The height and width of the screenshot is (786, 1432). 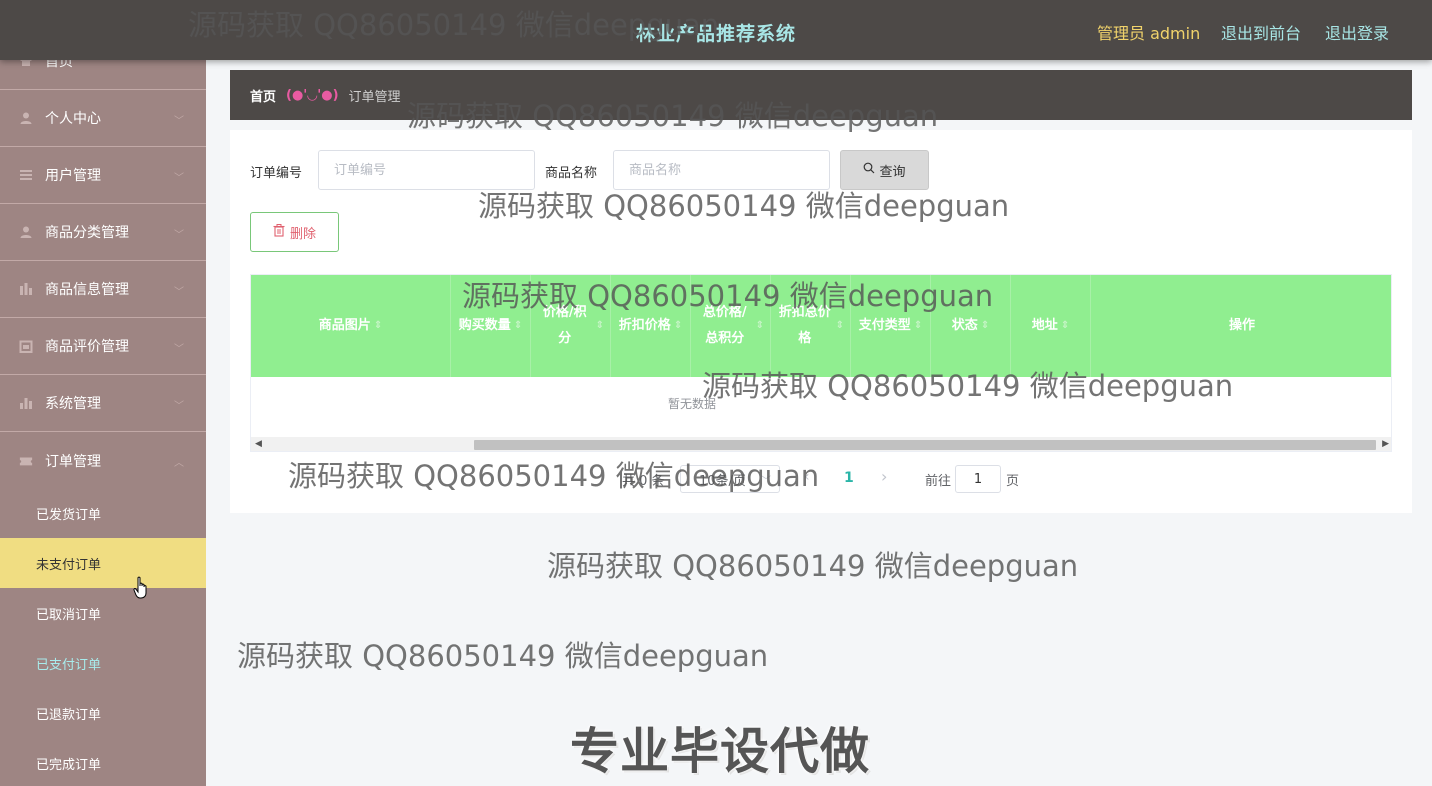 What do you see at coordinates (302, 234) in the screenshot?
I see `delete-button-label: 删除` at bounding box center [302, 234].